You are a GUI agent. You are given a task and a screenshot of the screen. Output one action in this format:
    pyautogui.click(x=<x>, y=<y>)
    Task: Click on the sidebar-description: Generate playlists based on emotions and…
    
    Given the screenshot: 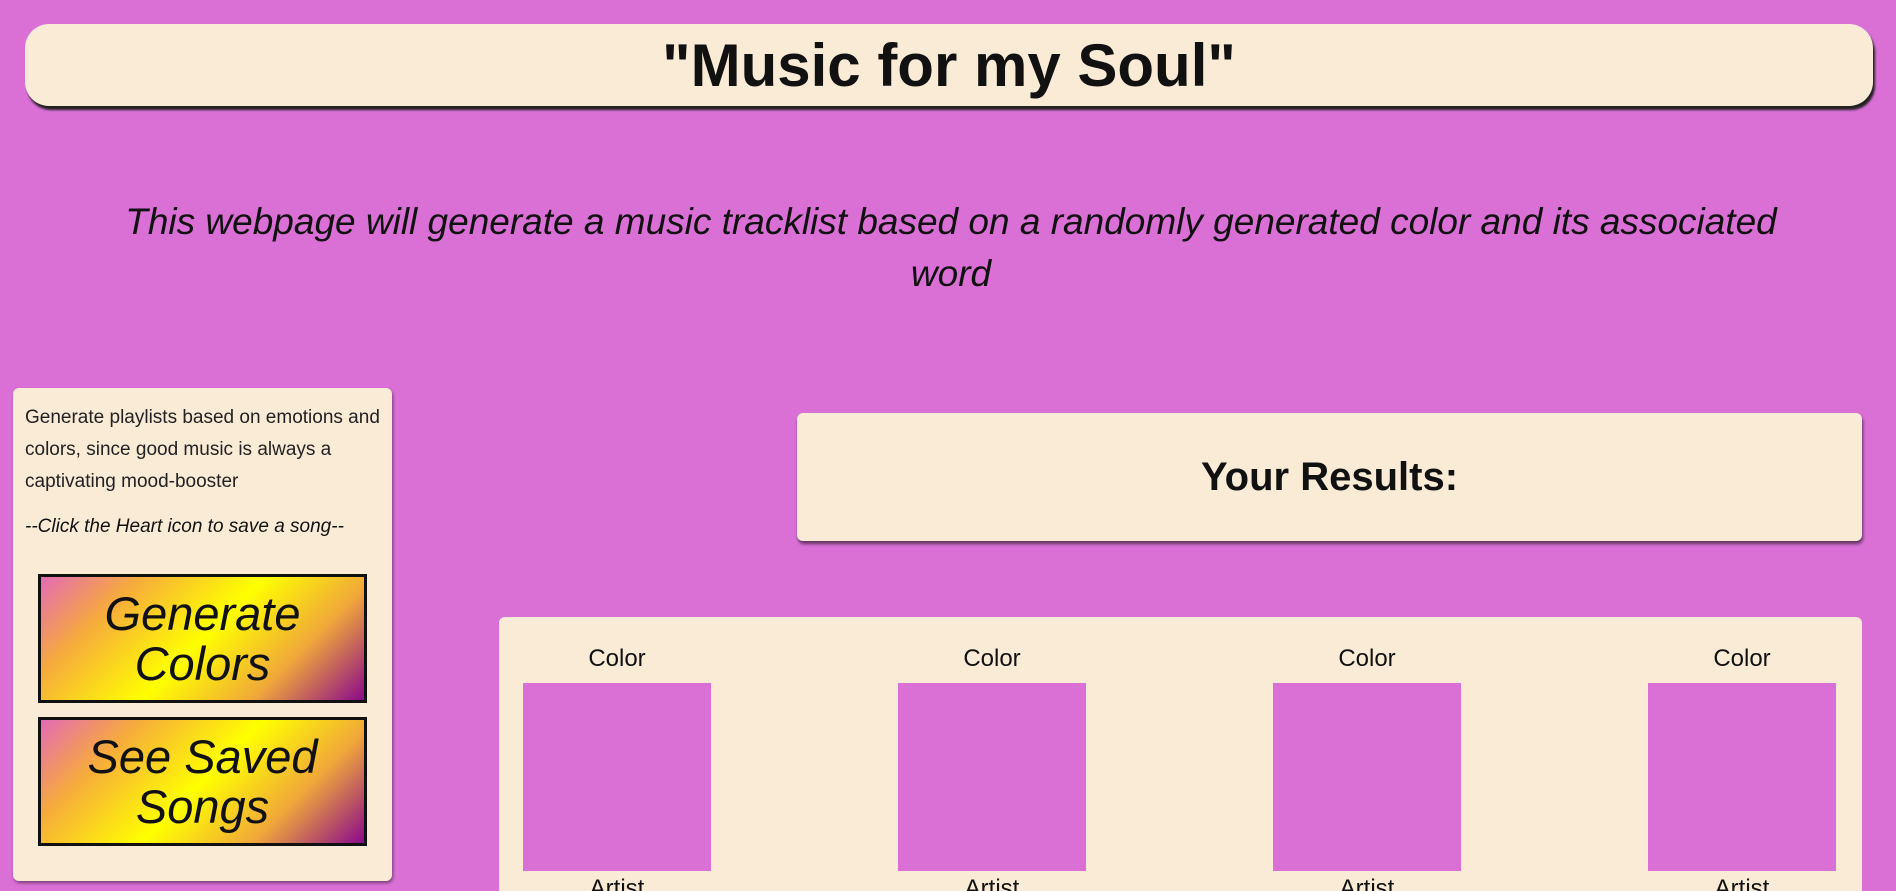 What is the action you would take?
    pyautogui.click(x=202, y=449)
    